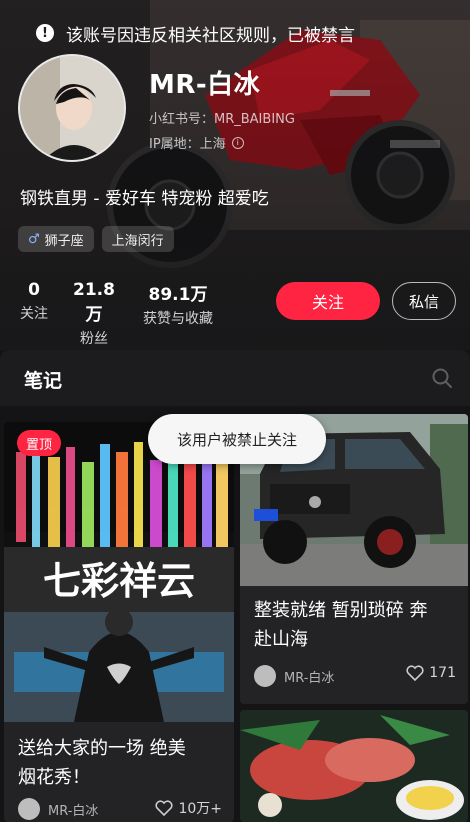 This screenshot has height=822, width=470. I want to click on tab-notes: 笔记, so click(43, 379).